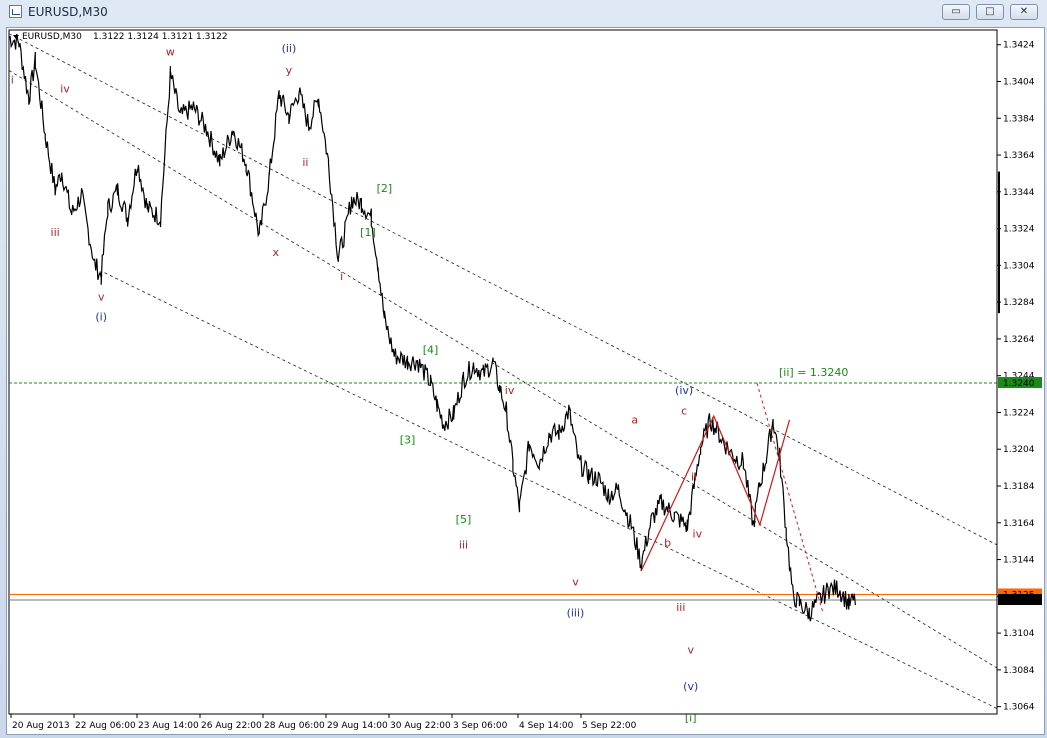 The image size is (1047, 738). Describe the element at coordinates (1019, 193) in the screenshot. I see `price-tick-label: 1.3344` at that location.